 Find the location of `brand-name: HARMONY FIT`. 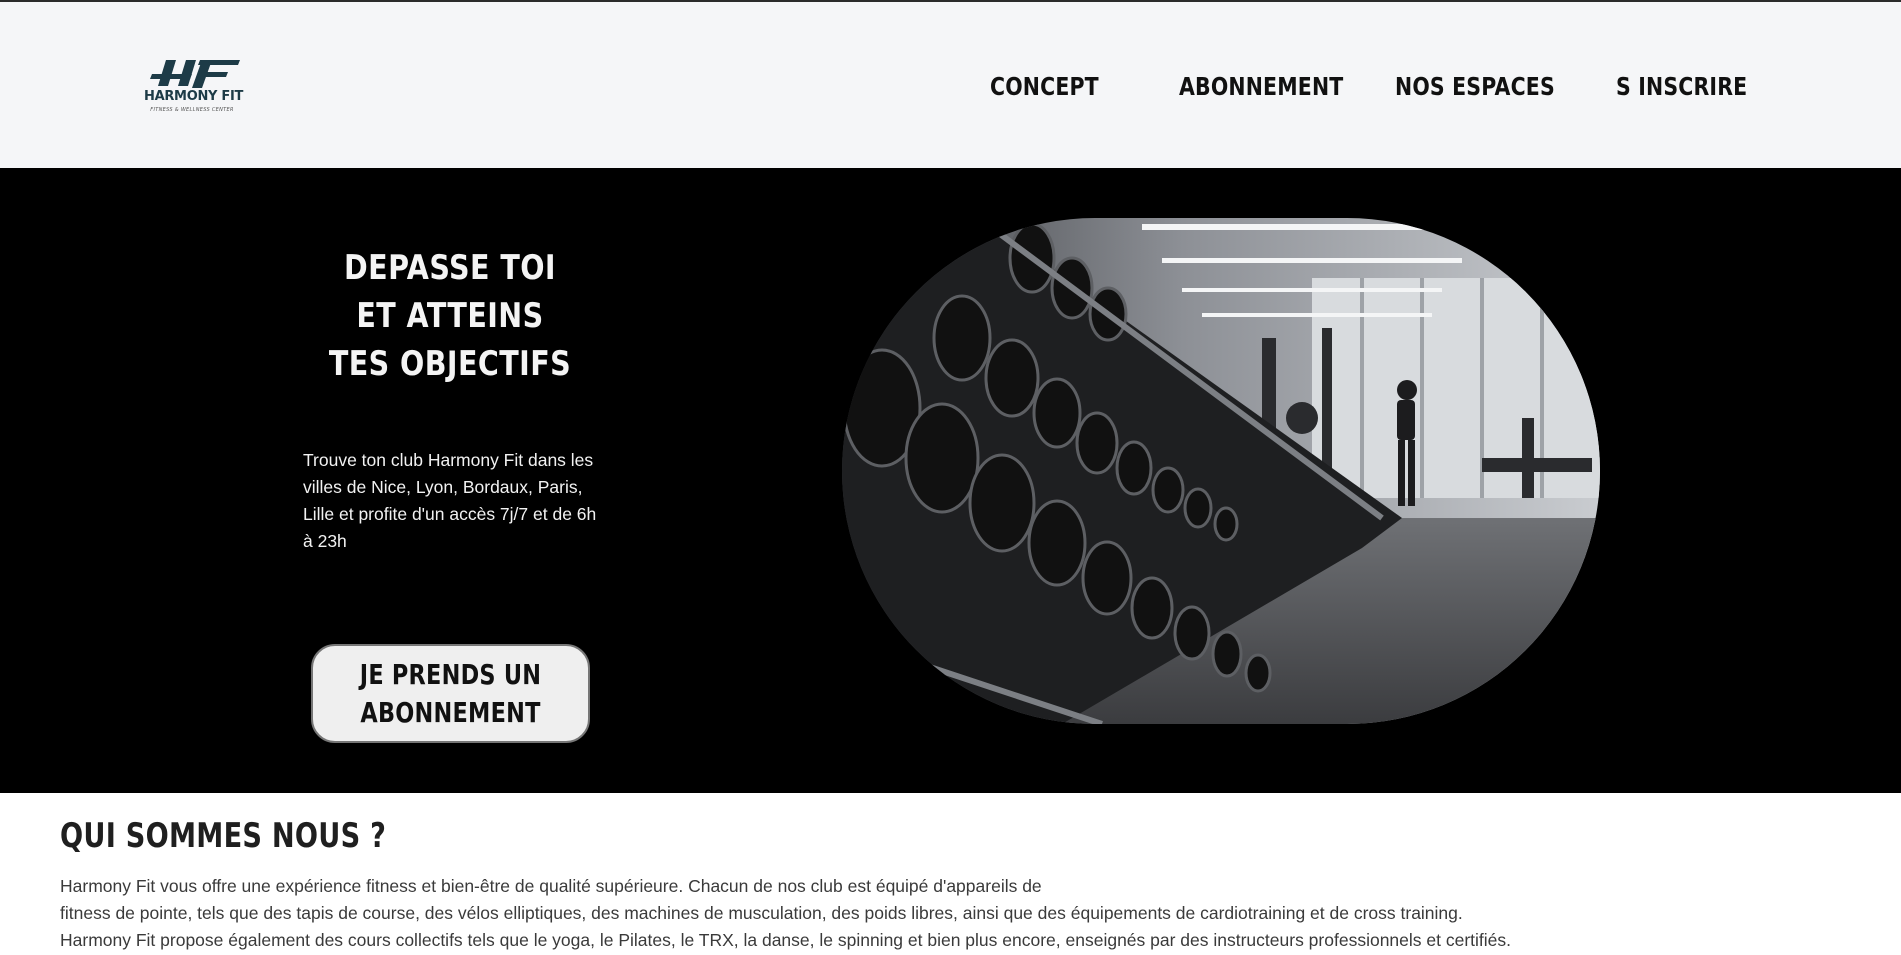

brand-name: HARMONY FIT is located at coordinates (194, 96).